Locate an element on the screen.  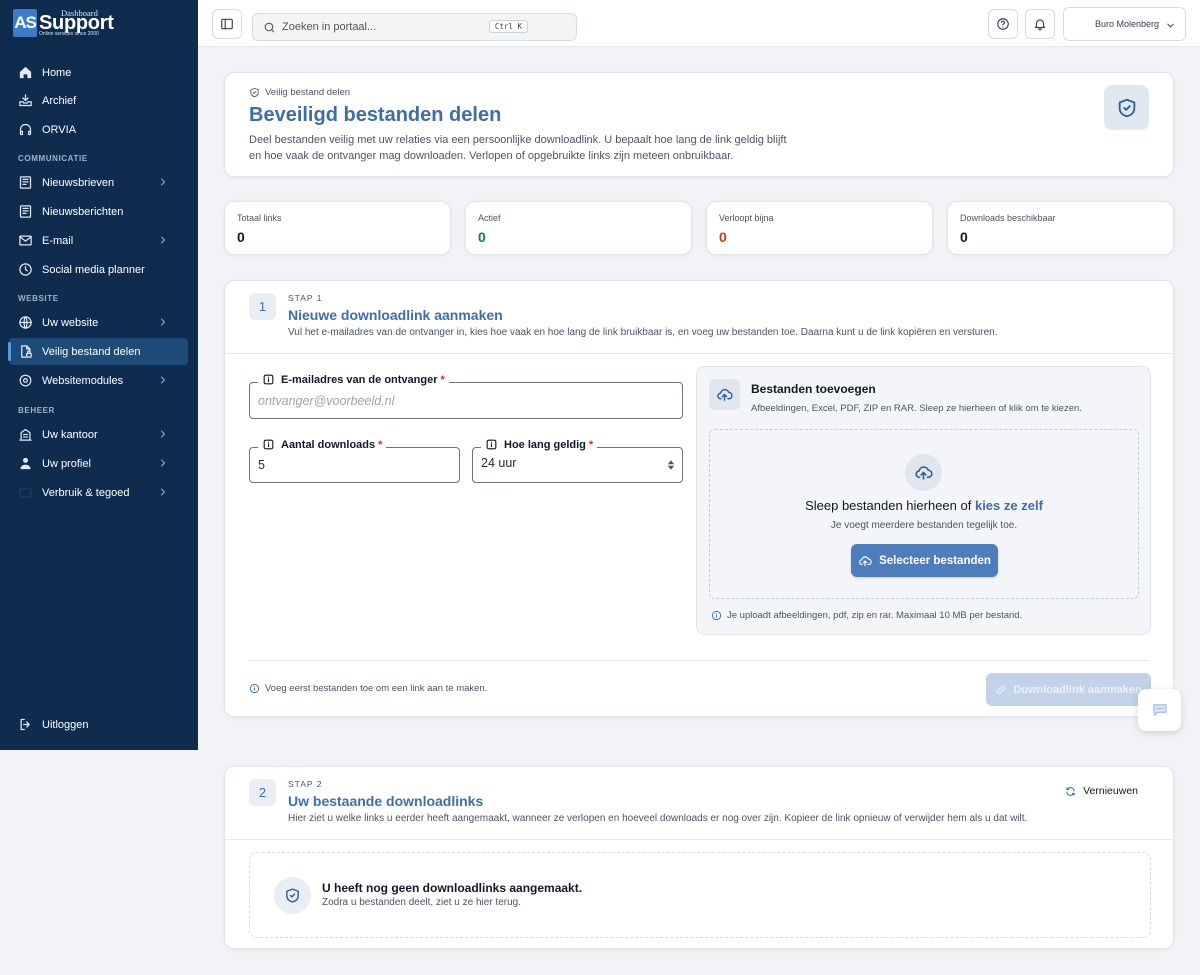
validity-value: 24 uur is located at coordinates (499, 463).